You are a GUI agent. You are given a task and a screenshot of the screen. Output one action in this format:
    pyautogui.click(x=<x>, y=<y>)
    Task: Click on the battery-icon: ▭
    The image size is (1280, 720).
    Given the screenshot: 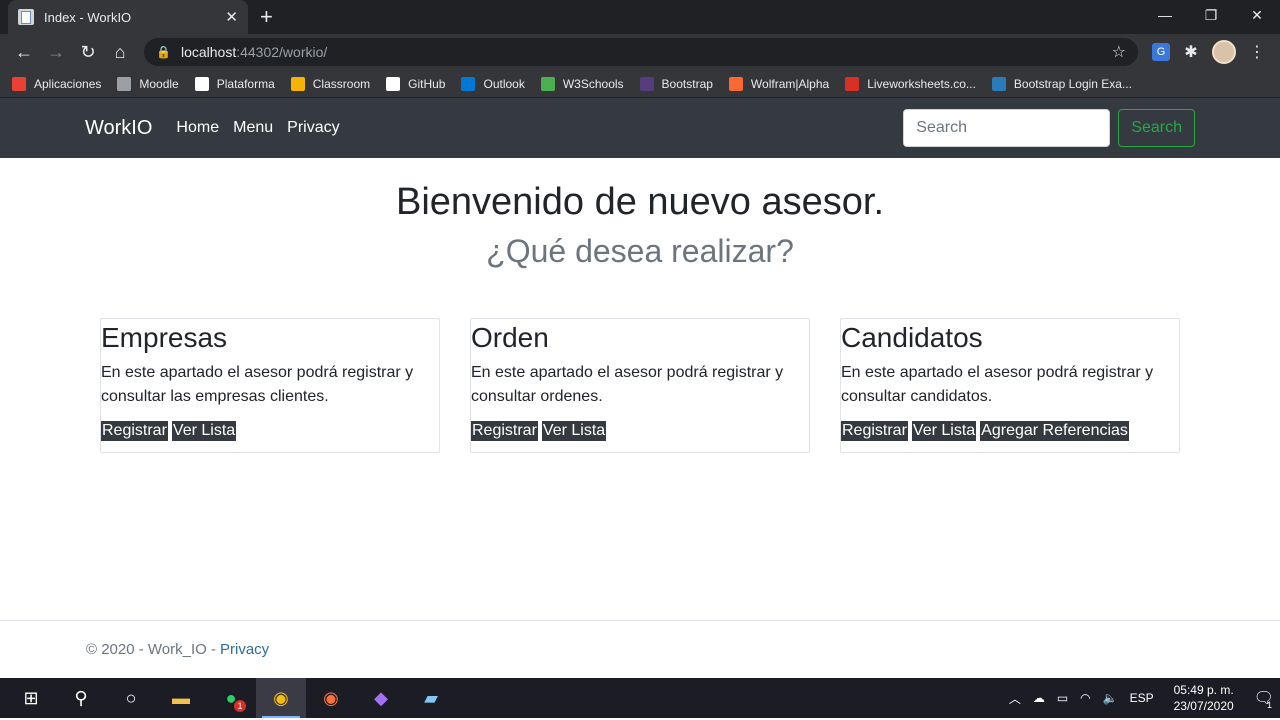 What is the action you would take?
    pyautogui.click(x=1062, y=698)
    